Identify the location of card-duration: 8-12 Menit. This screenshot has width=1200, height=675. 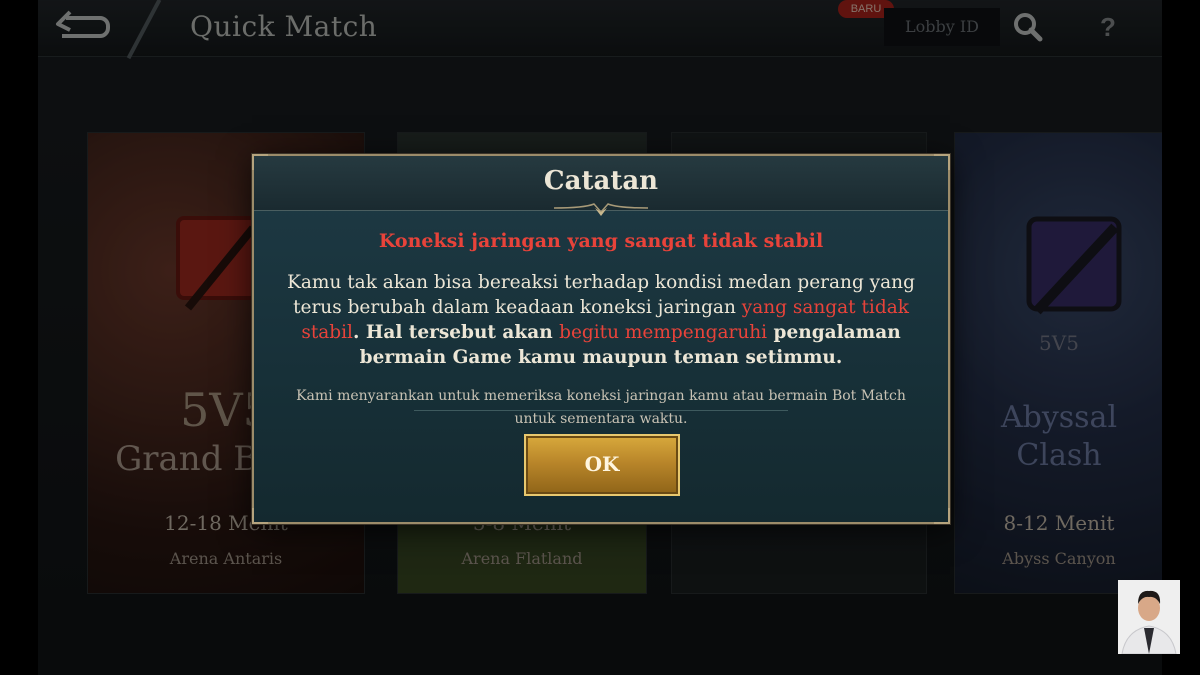
(1059, 523).